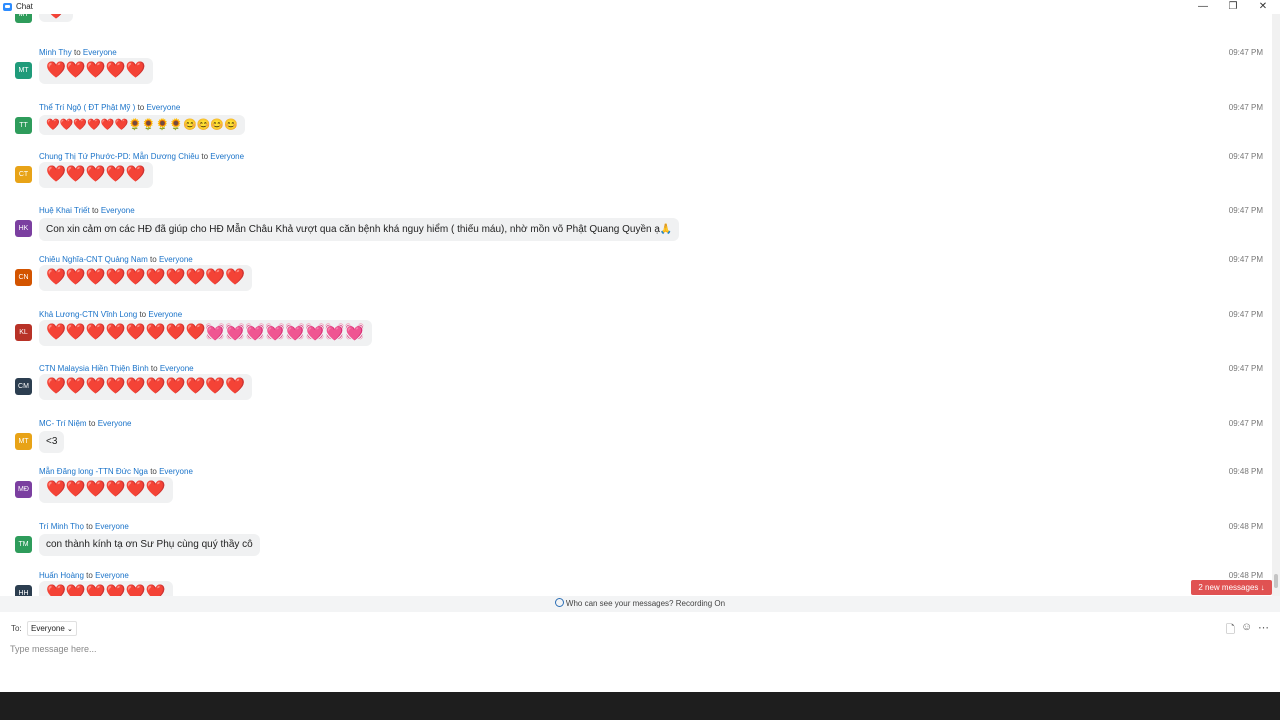 The image size is (1280, 720). I want to click on message-header: Huấn Hoàng to Everyone, so click(84, 575).